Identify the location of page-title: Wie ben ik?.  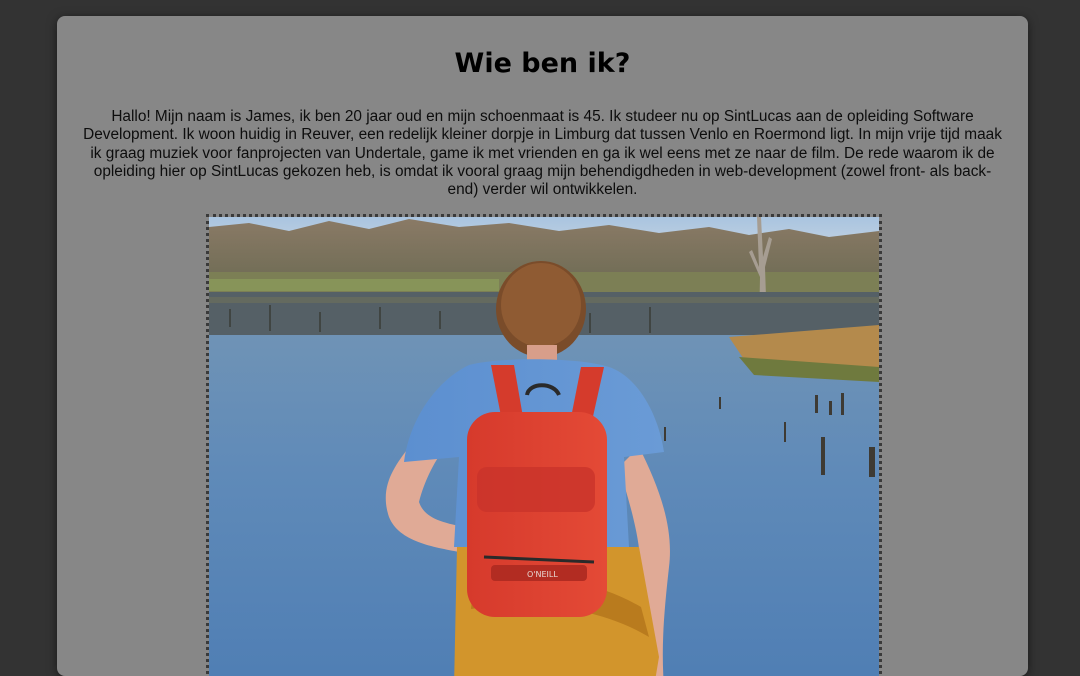
(542, 63).